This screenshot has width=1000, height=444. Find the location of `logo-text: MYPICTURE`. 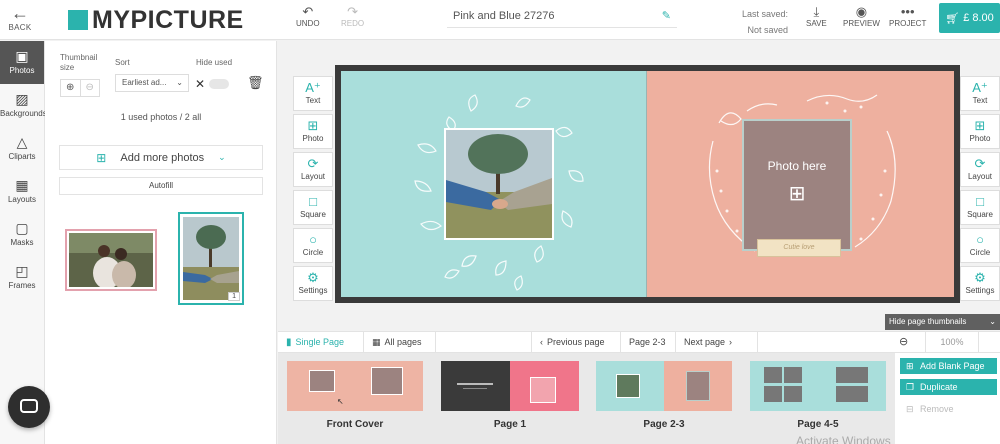

logo-text: MYPICTURE is located at coordinates (168, 19).